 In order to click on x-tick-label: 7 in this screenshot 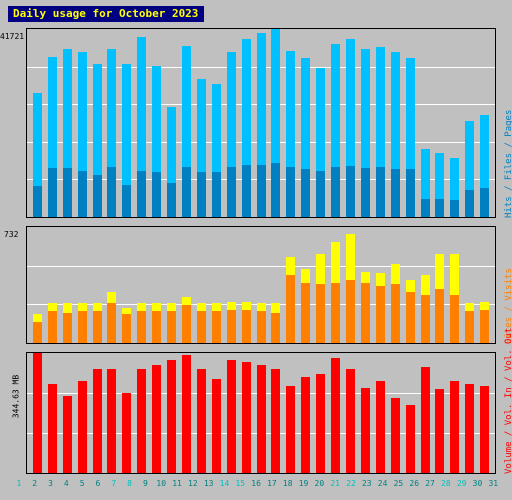, I will do `click(114, 483)`.